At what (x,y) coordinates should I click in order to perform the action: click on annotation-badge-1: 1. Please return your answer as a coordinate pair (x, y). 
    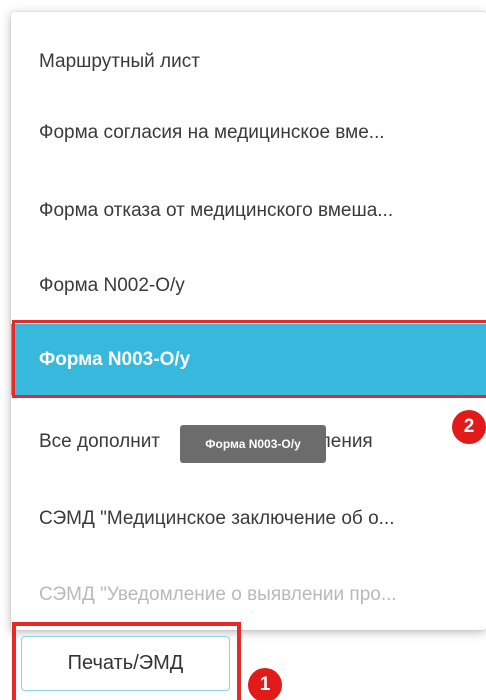
    Looking at the image, I should click on (265, 684).